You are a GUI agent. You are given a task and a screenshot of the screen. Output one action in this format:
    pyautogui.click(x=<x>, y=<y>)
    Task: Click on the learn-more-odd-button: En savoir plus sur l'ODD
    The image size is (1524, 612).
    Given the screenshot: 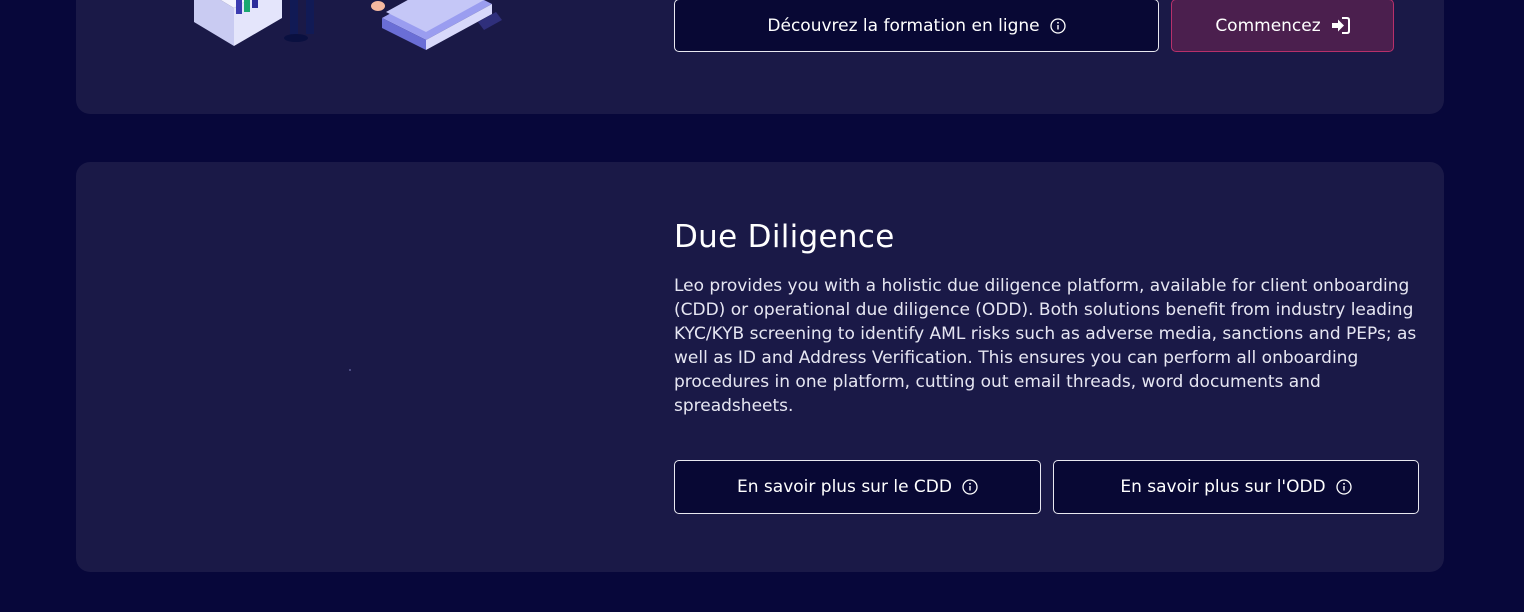 What is the action you would take?
    pyautogui.click(x=1236, y=487)
    